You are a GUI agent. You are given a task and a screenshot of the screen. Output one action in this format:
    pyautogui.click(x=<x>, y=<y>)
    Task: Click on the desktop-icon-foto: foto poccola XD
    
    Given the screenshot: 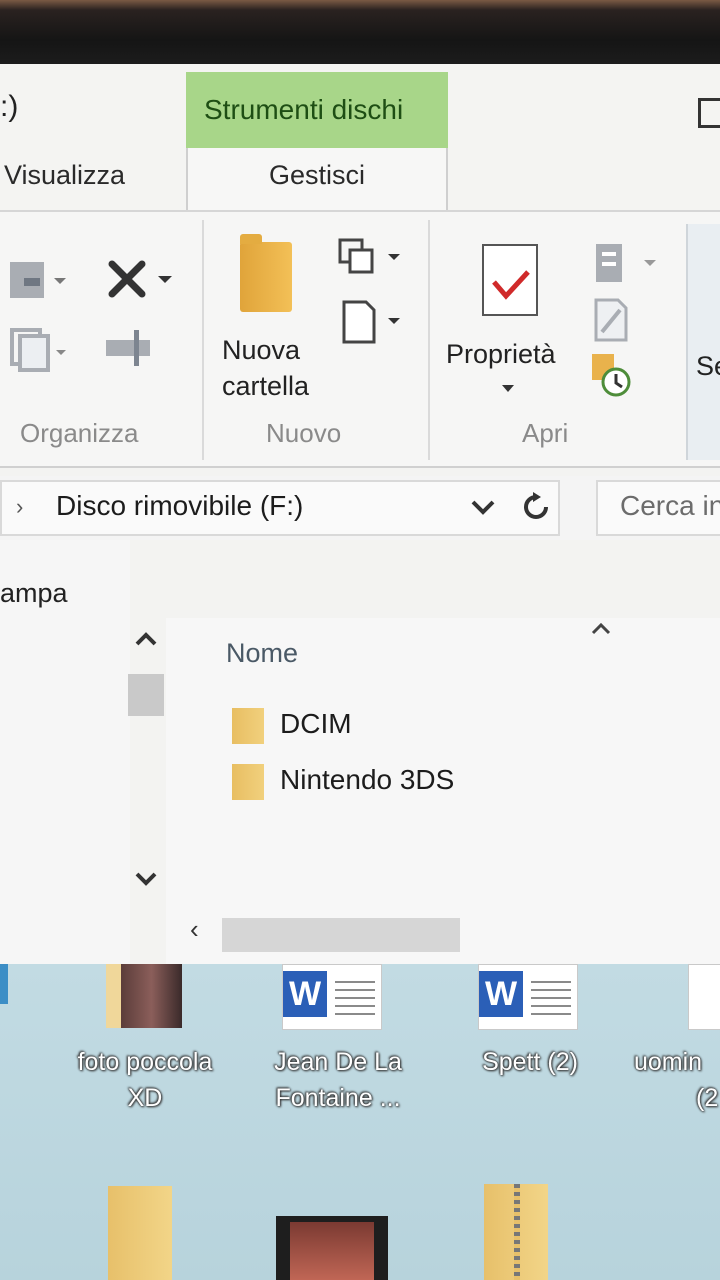 What is the action you would take?
    pyautogui.click(x=145, y=1044)
    